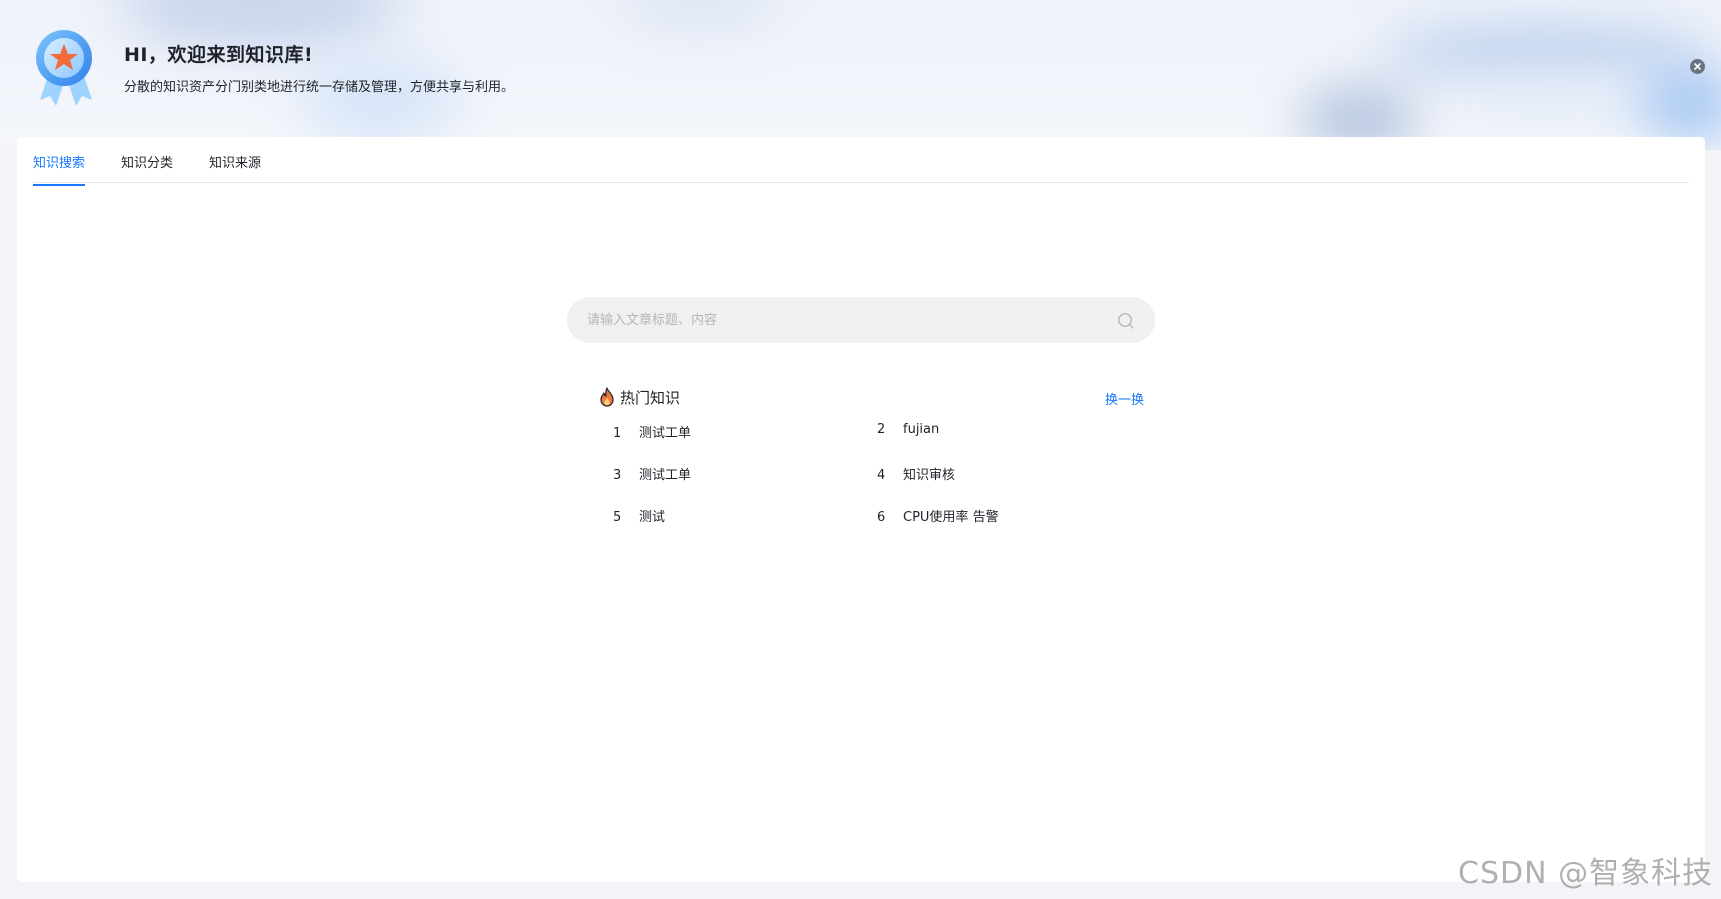 This screenshot has height=899, width=1721. I want to click on hot-item-rank: 4, so click(881, 475).